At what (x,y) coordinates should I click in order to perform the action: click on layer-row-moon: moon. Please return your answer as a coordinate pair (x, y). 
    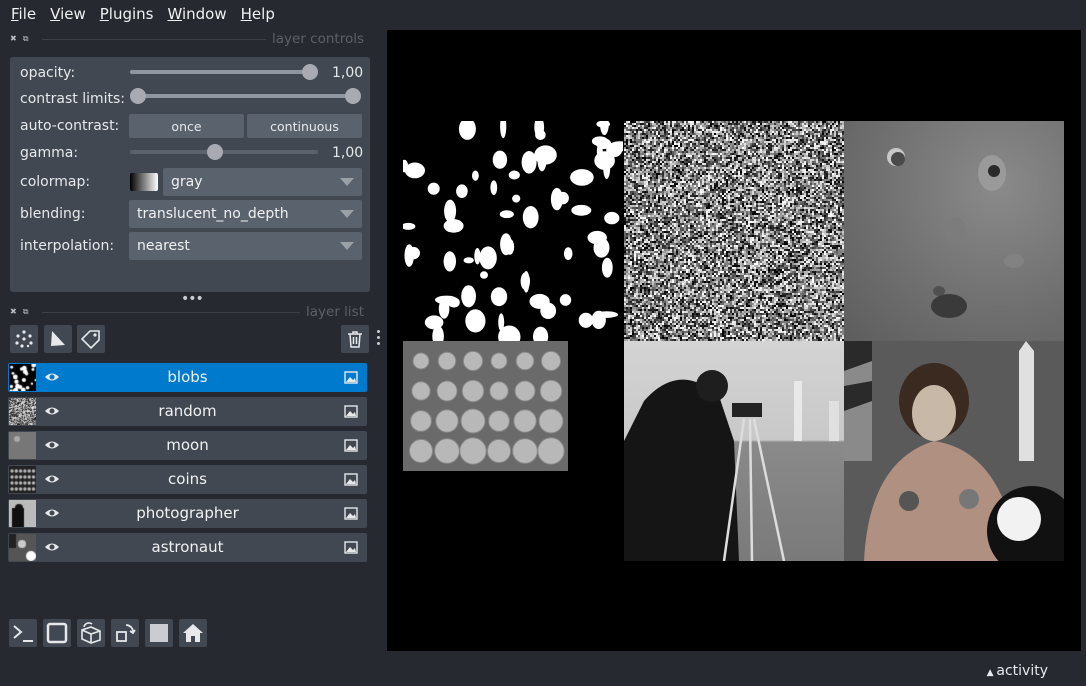
    Looking at the image, I should click on (187, 445).